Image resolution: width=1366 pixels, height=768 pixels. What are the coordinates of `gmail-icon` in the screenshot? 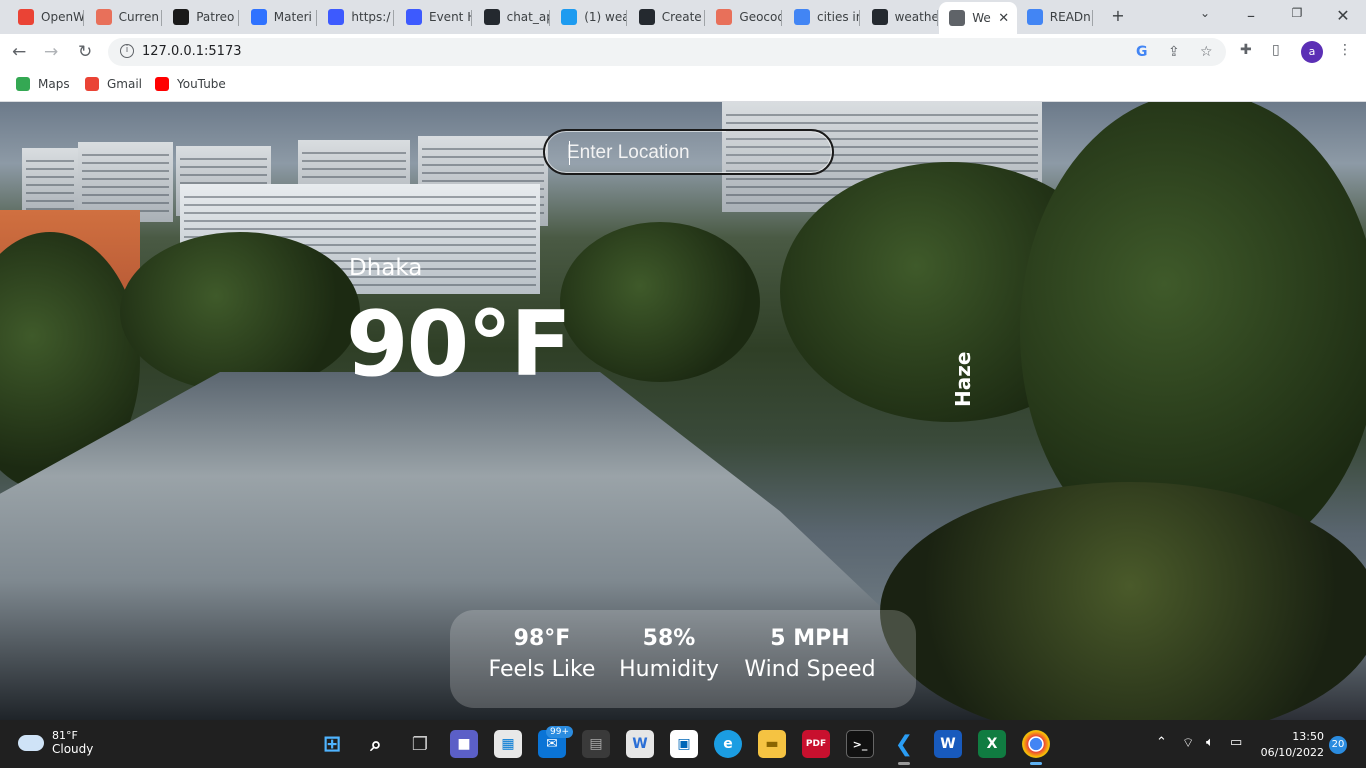 It's located at (26, 17).